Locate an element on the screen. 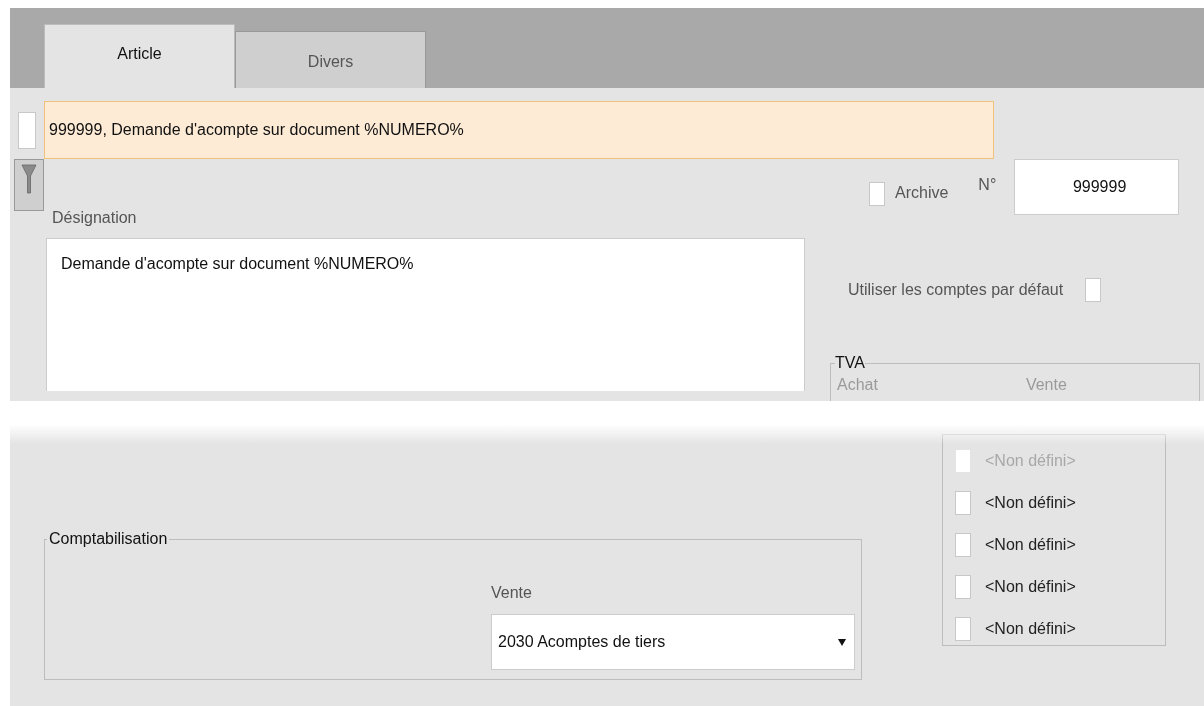  group-title: Comptabilisation is located at coordinates (108, 539).